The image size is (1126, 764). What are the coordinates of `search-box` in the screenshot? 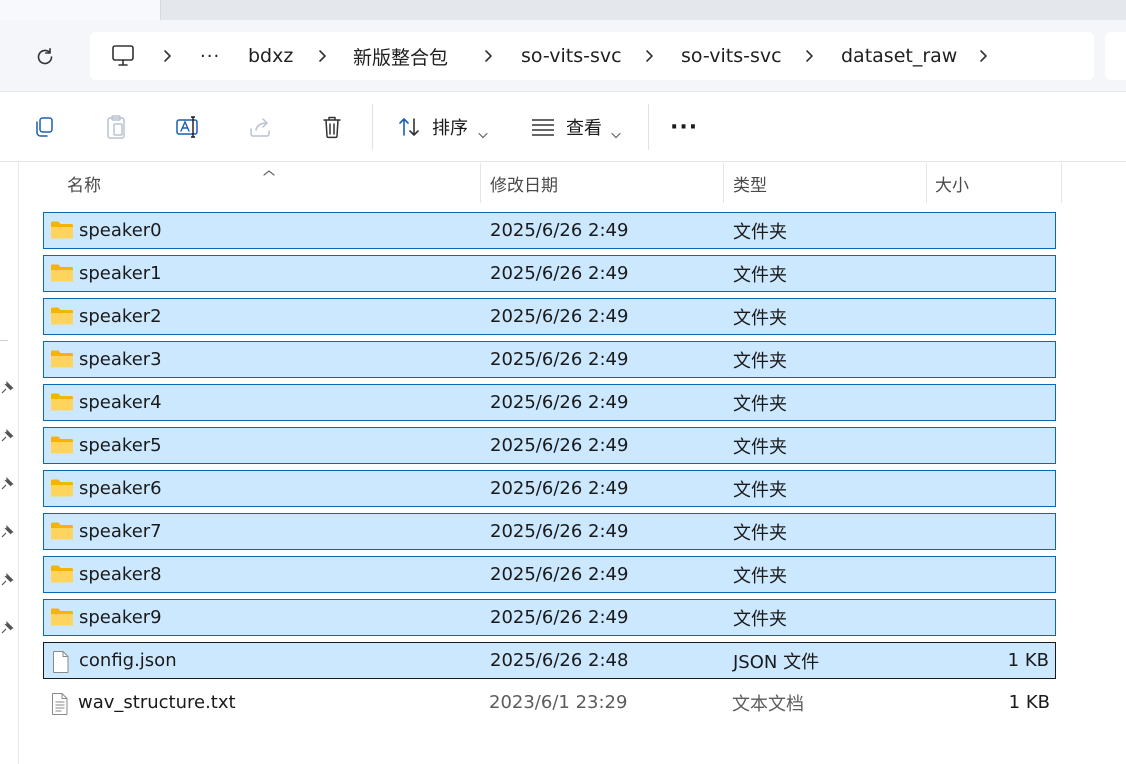 It's located at (1115, 56).